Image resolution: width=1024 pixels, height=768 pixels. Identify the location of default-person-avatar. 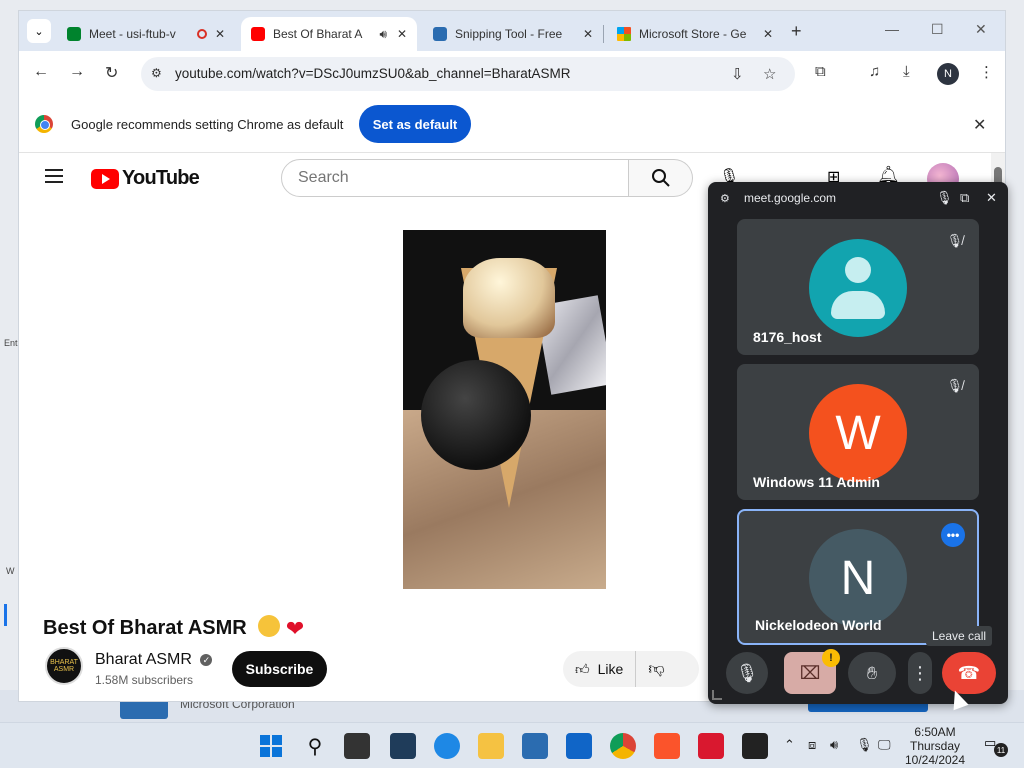
(858, 288).